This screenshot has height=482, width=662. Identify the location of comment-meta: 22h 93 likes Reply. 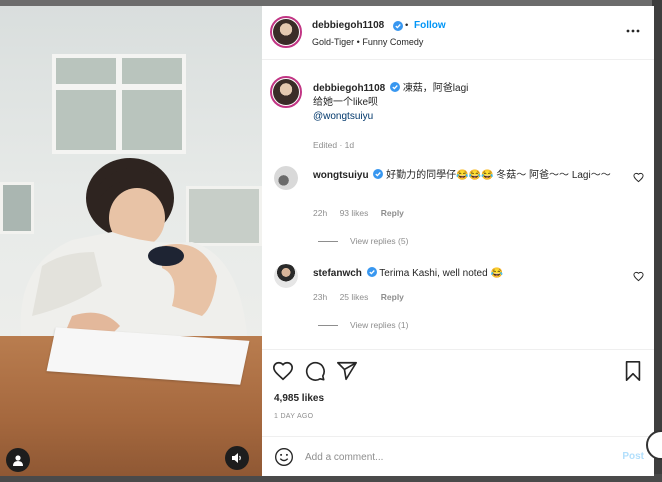
(363, 213).